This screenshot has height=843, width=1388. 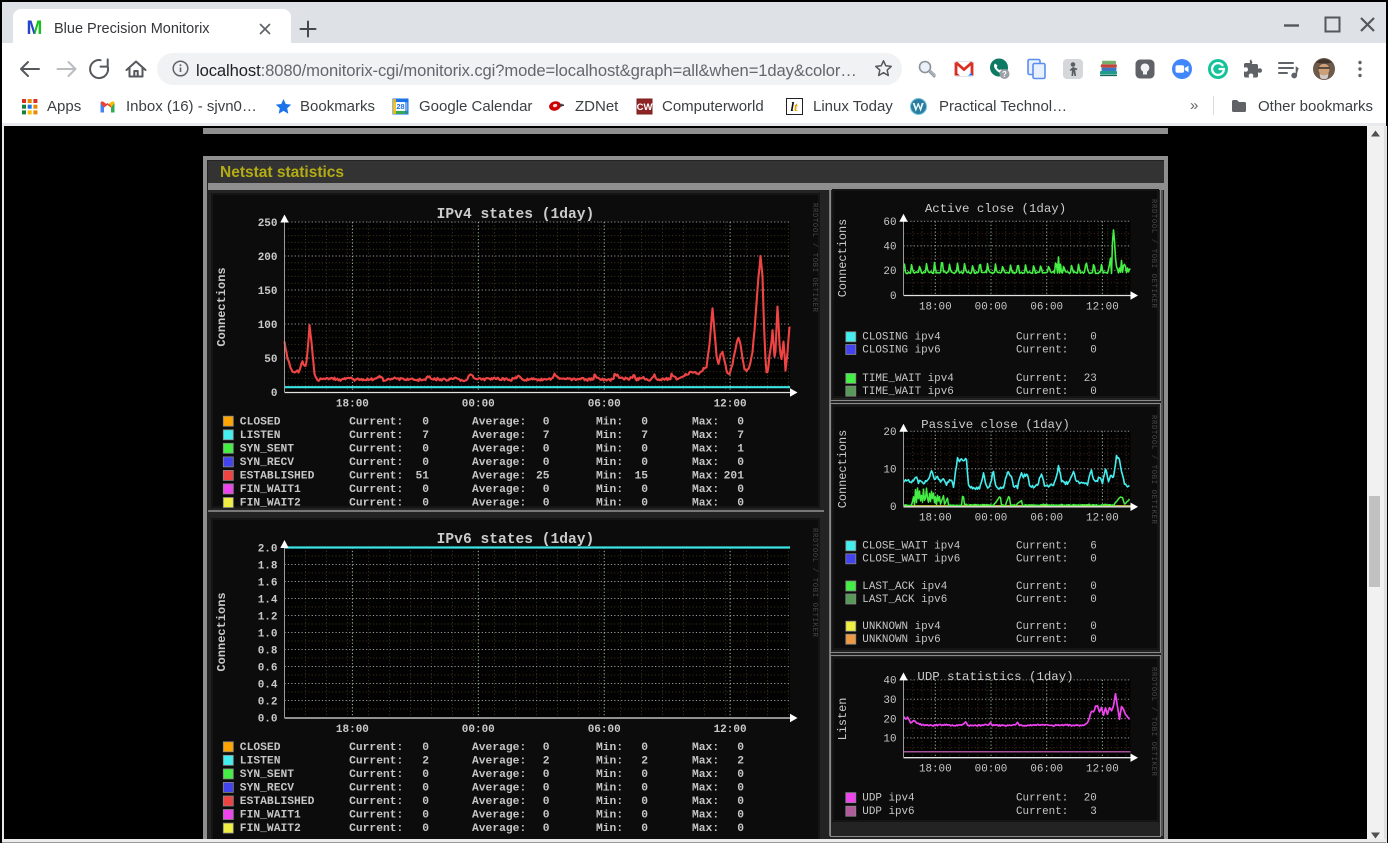 I want to click on svg-text: LAST_ACK ipv4, so click(x=904, y=587).